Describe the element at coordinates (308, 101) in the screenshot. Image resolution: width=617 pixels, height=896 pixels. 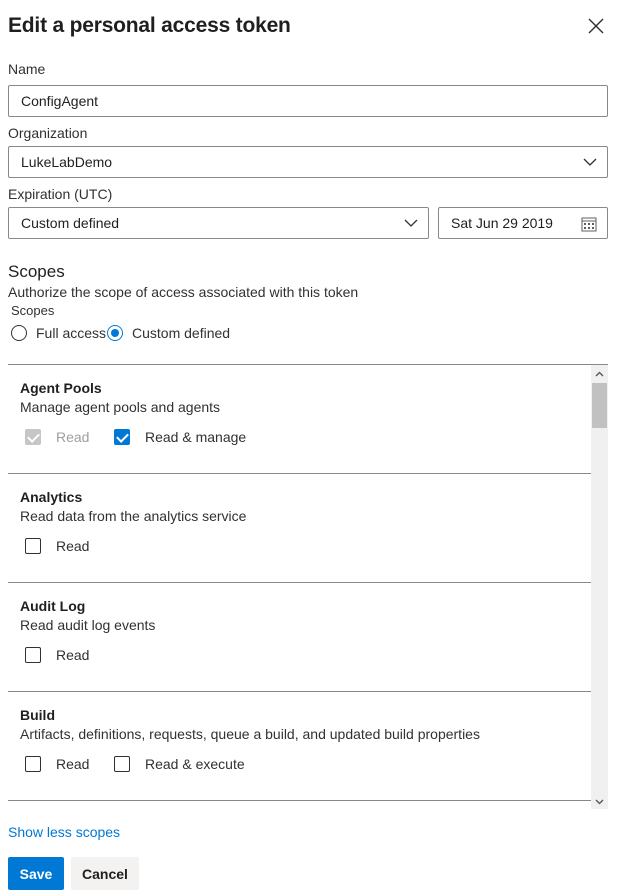
I see `name-input: ConfigAgent` at that location.